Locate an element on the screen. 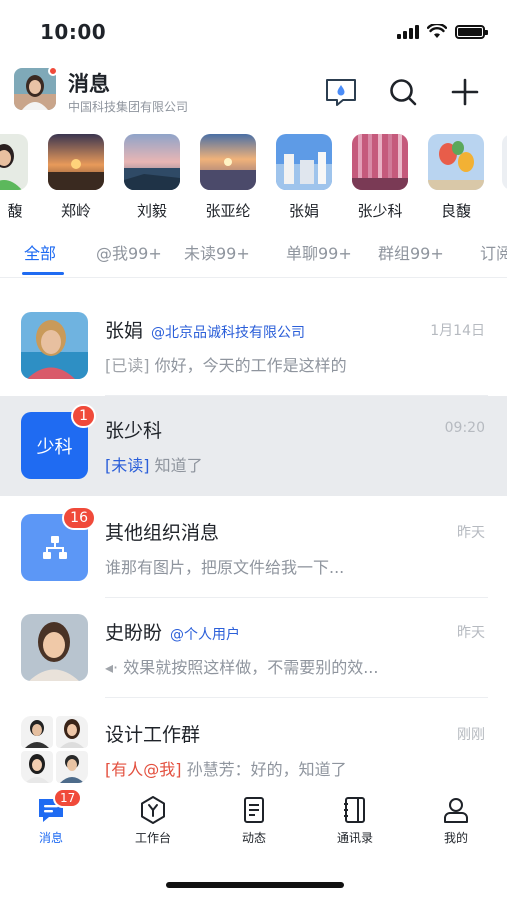  search-button is located at coordinates (403, 92).